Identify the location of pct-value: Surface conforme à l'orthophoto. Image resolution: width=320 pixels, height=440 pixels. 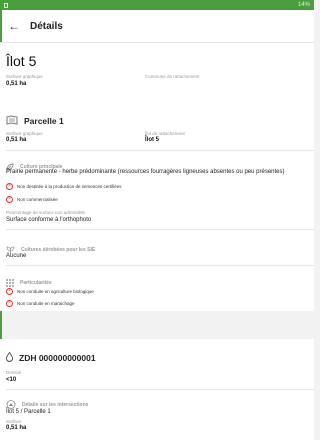
(49, 220).